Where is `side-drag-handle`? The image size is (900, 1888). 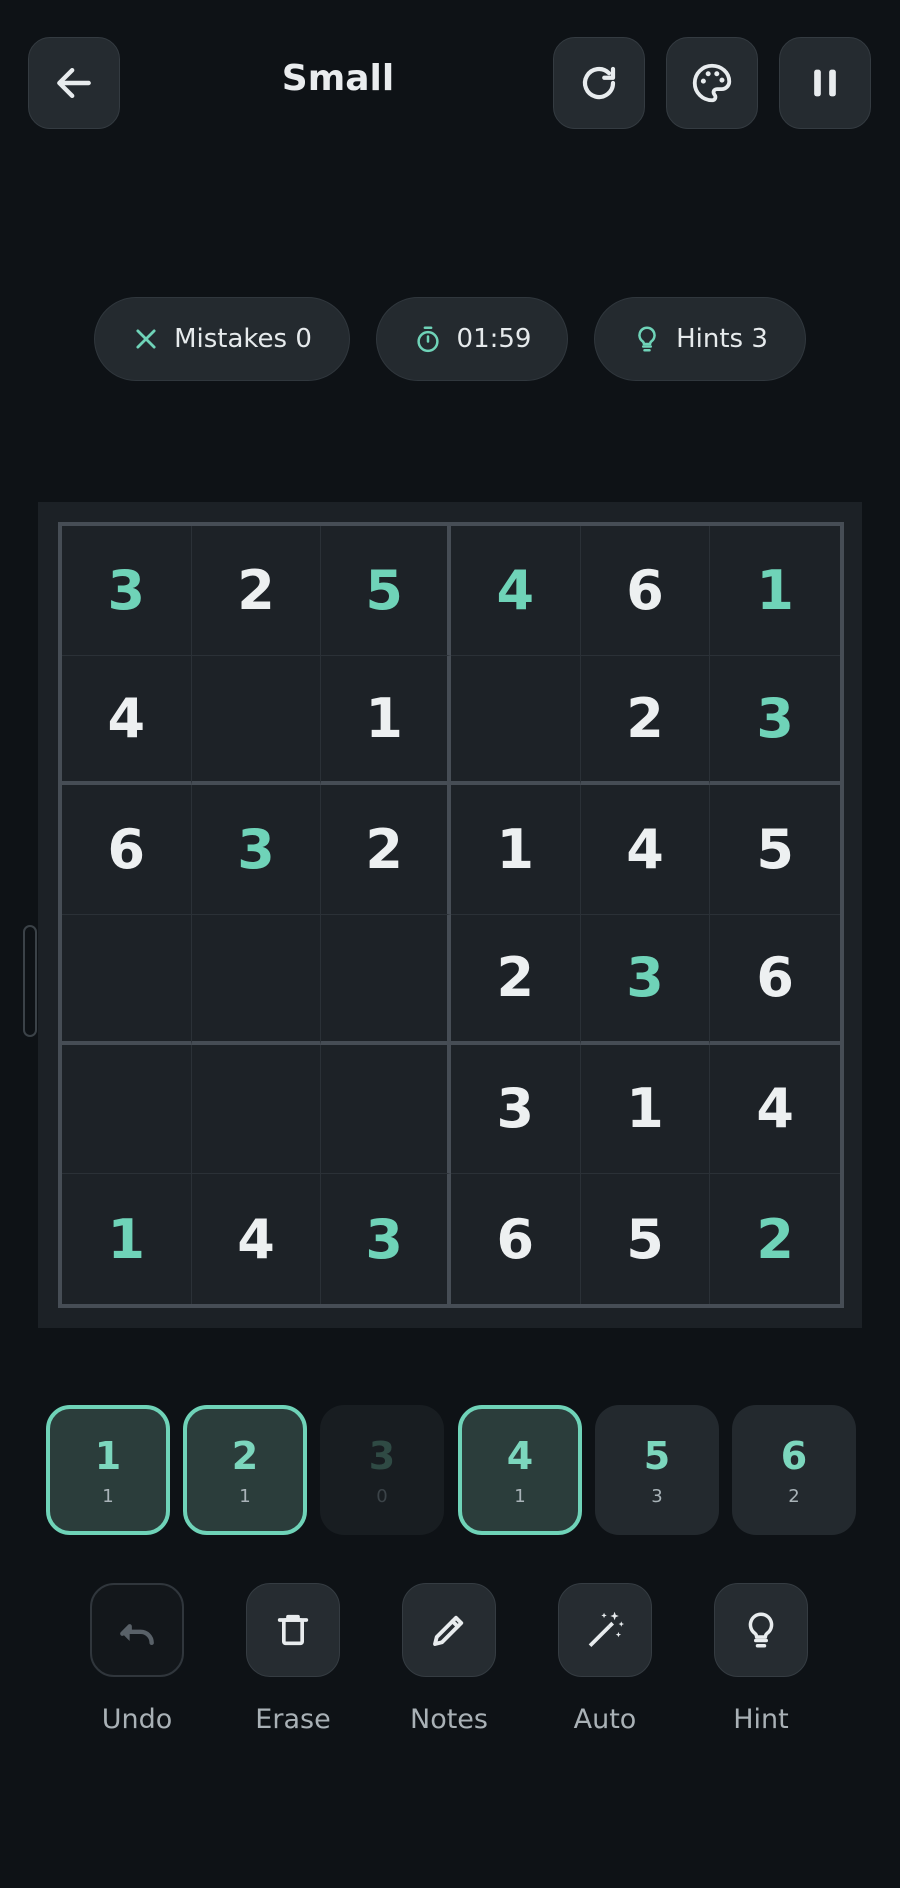 side-drag-handle is located at coordinates (30, 981).